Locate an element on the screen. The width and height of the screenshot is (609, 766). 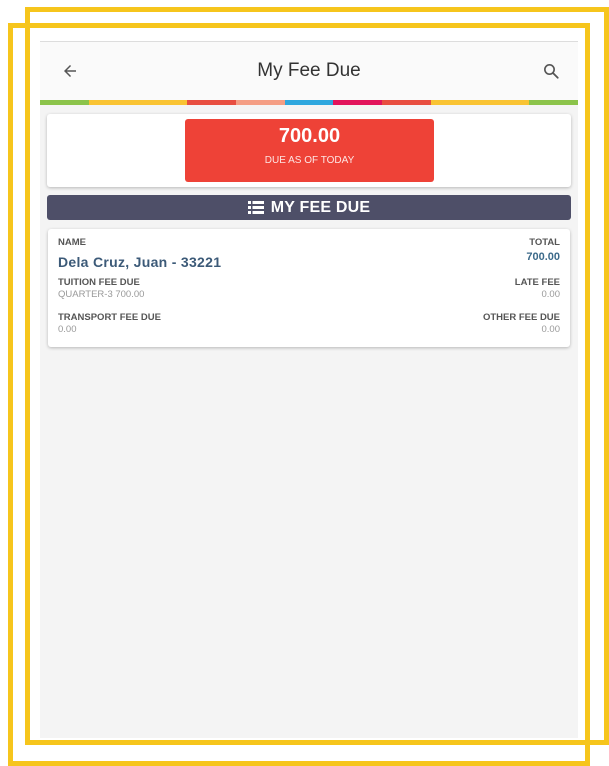
due-amount: 700.00 is located at coordinates (309, 136).